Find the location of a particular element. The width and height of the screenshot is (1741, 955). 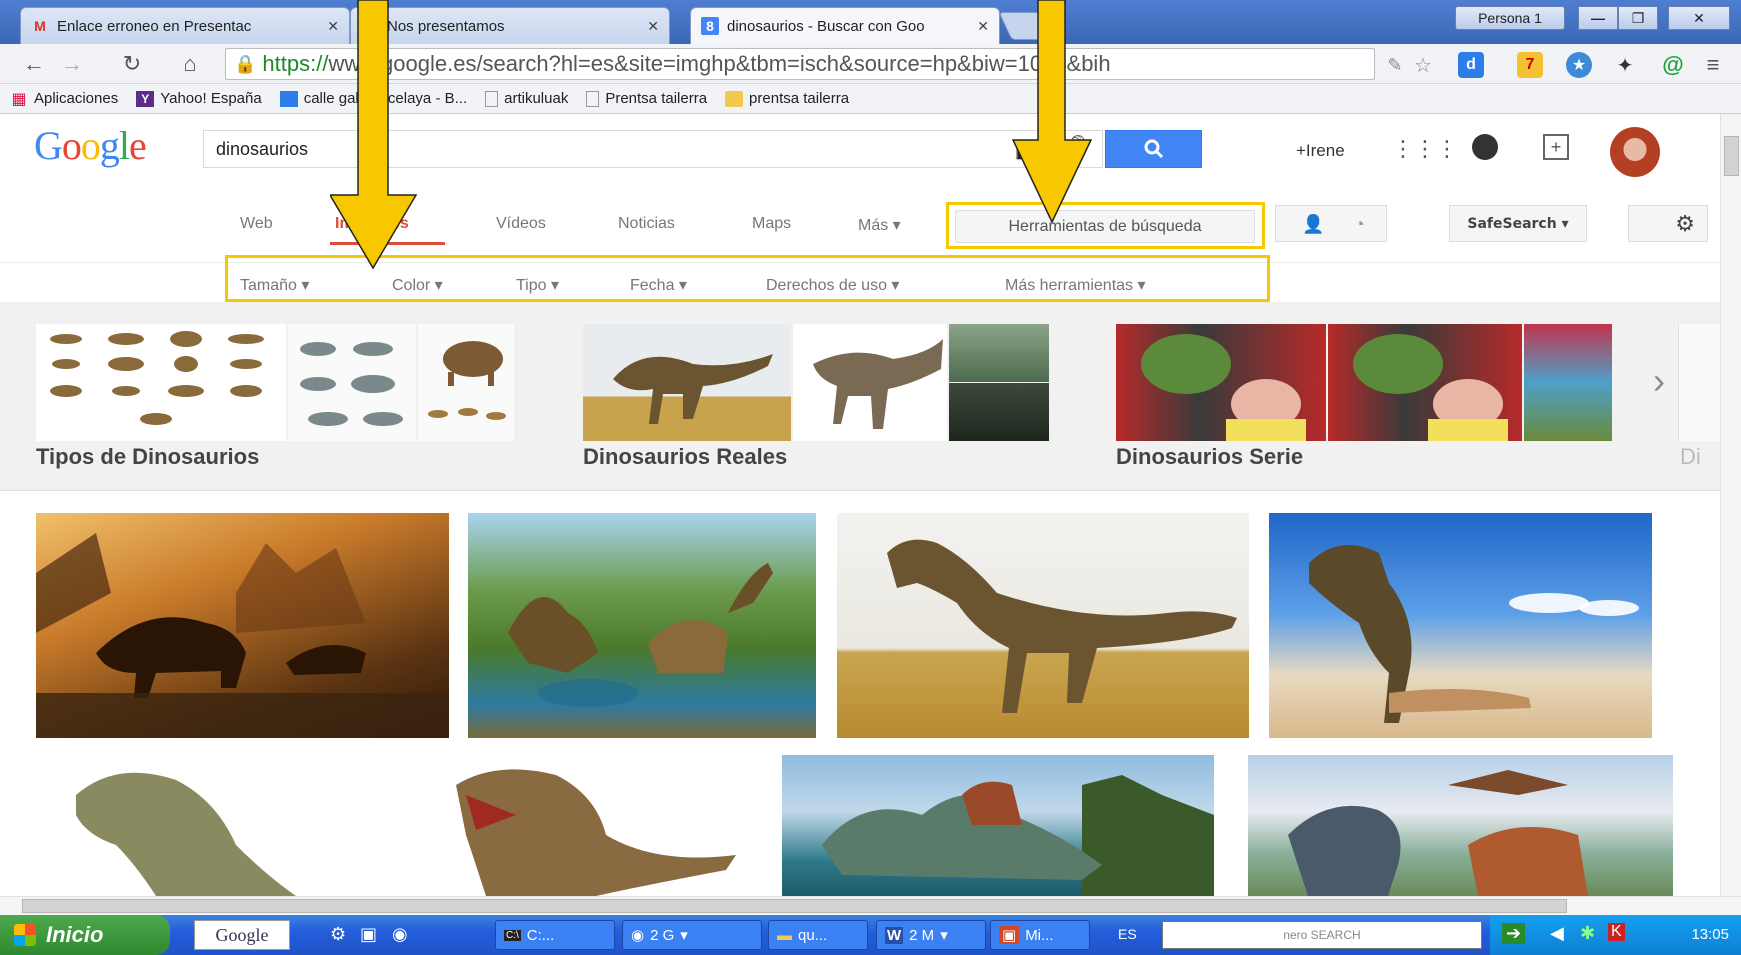

tab-web: Web is located at coordinates (256, 224).